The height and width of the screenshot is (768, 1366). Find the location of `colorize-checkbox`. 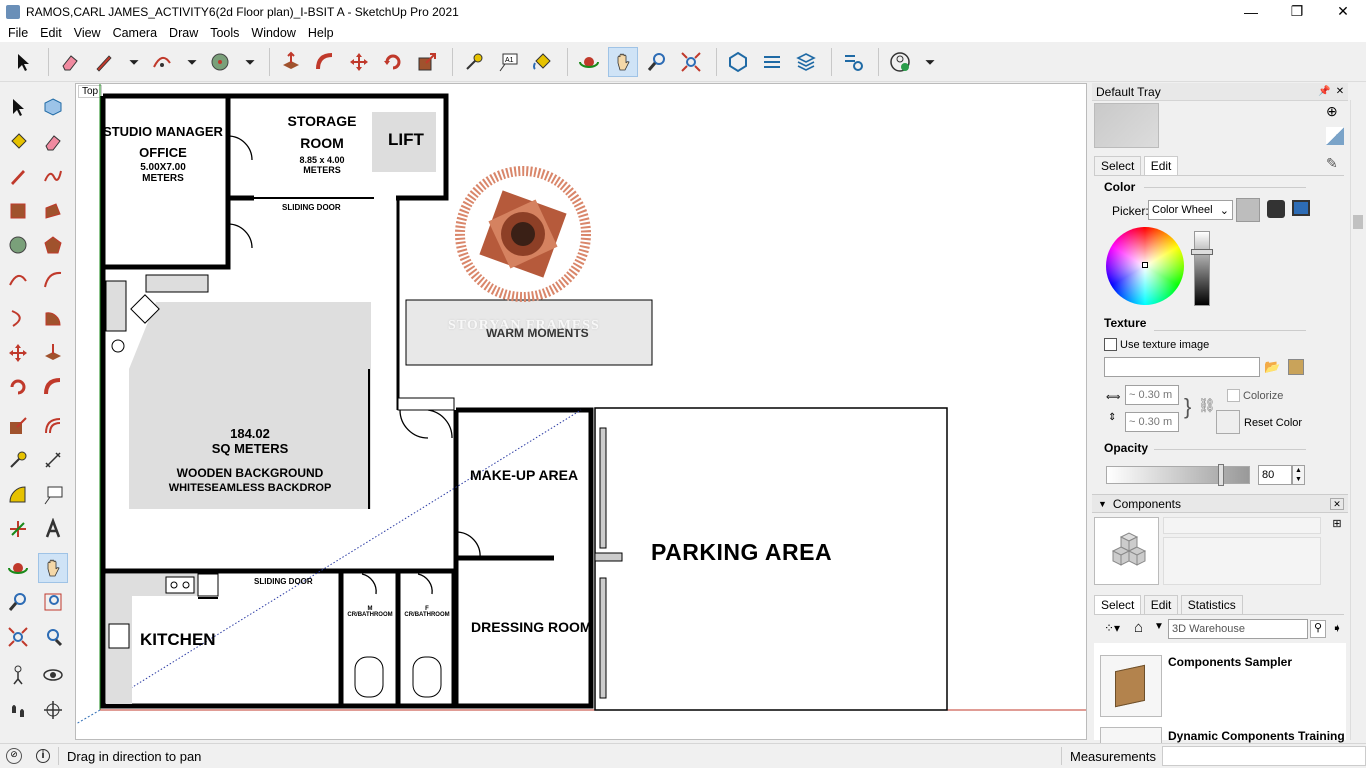

colorize-checkbox is located at coordinates (1233, 395).